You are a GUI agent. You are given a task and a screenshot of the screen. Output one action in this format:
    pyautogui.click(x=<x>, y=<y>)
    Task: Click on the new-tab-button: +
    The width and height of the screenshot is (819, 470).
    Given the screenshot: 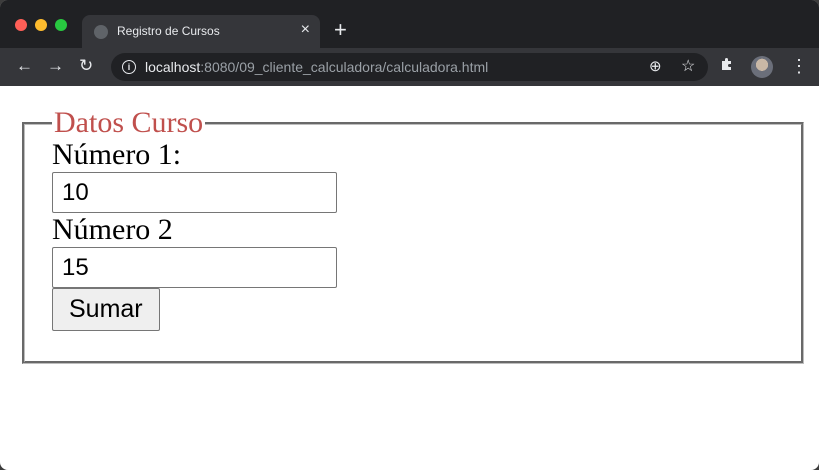 What is the action you would take?
    pyautogui.click(x=340, y=30)
    